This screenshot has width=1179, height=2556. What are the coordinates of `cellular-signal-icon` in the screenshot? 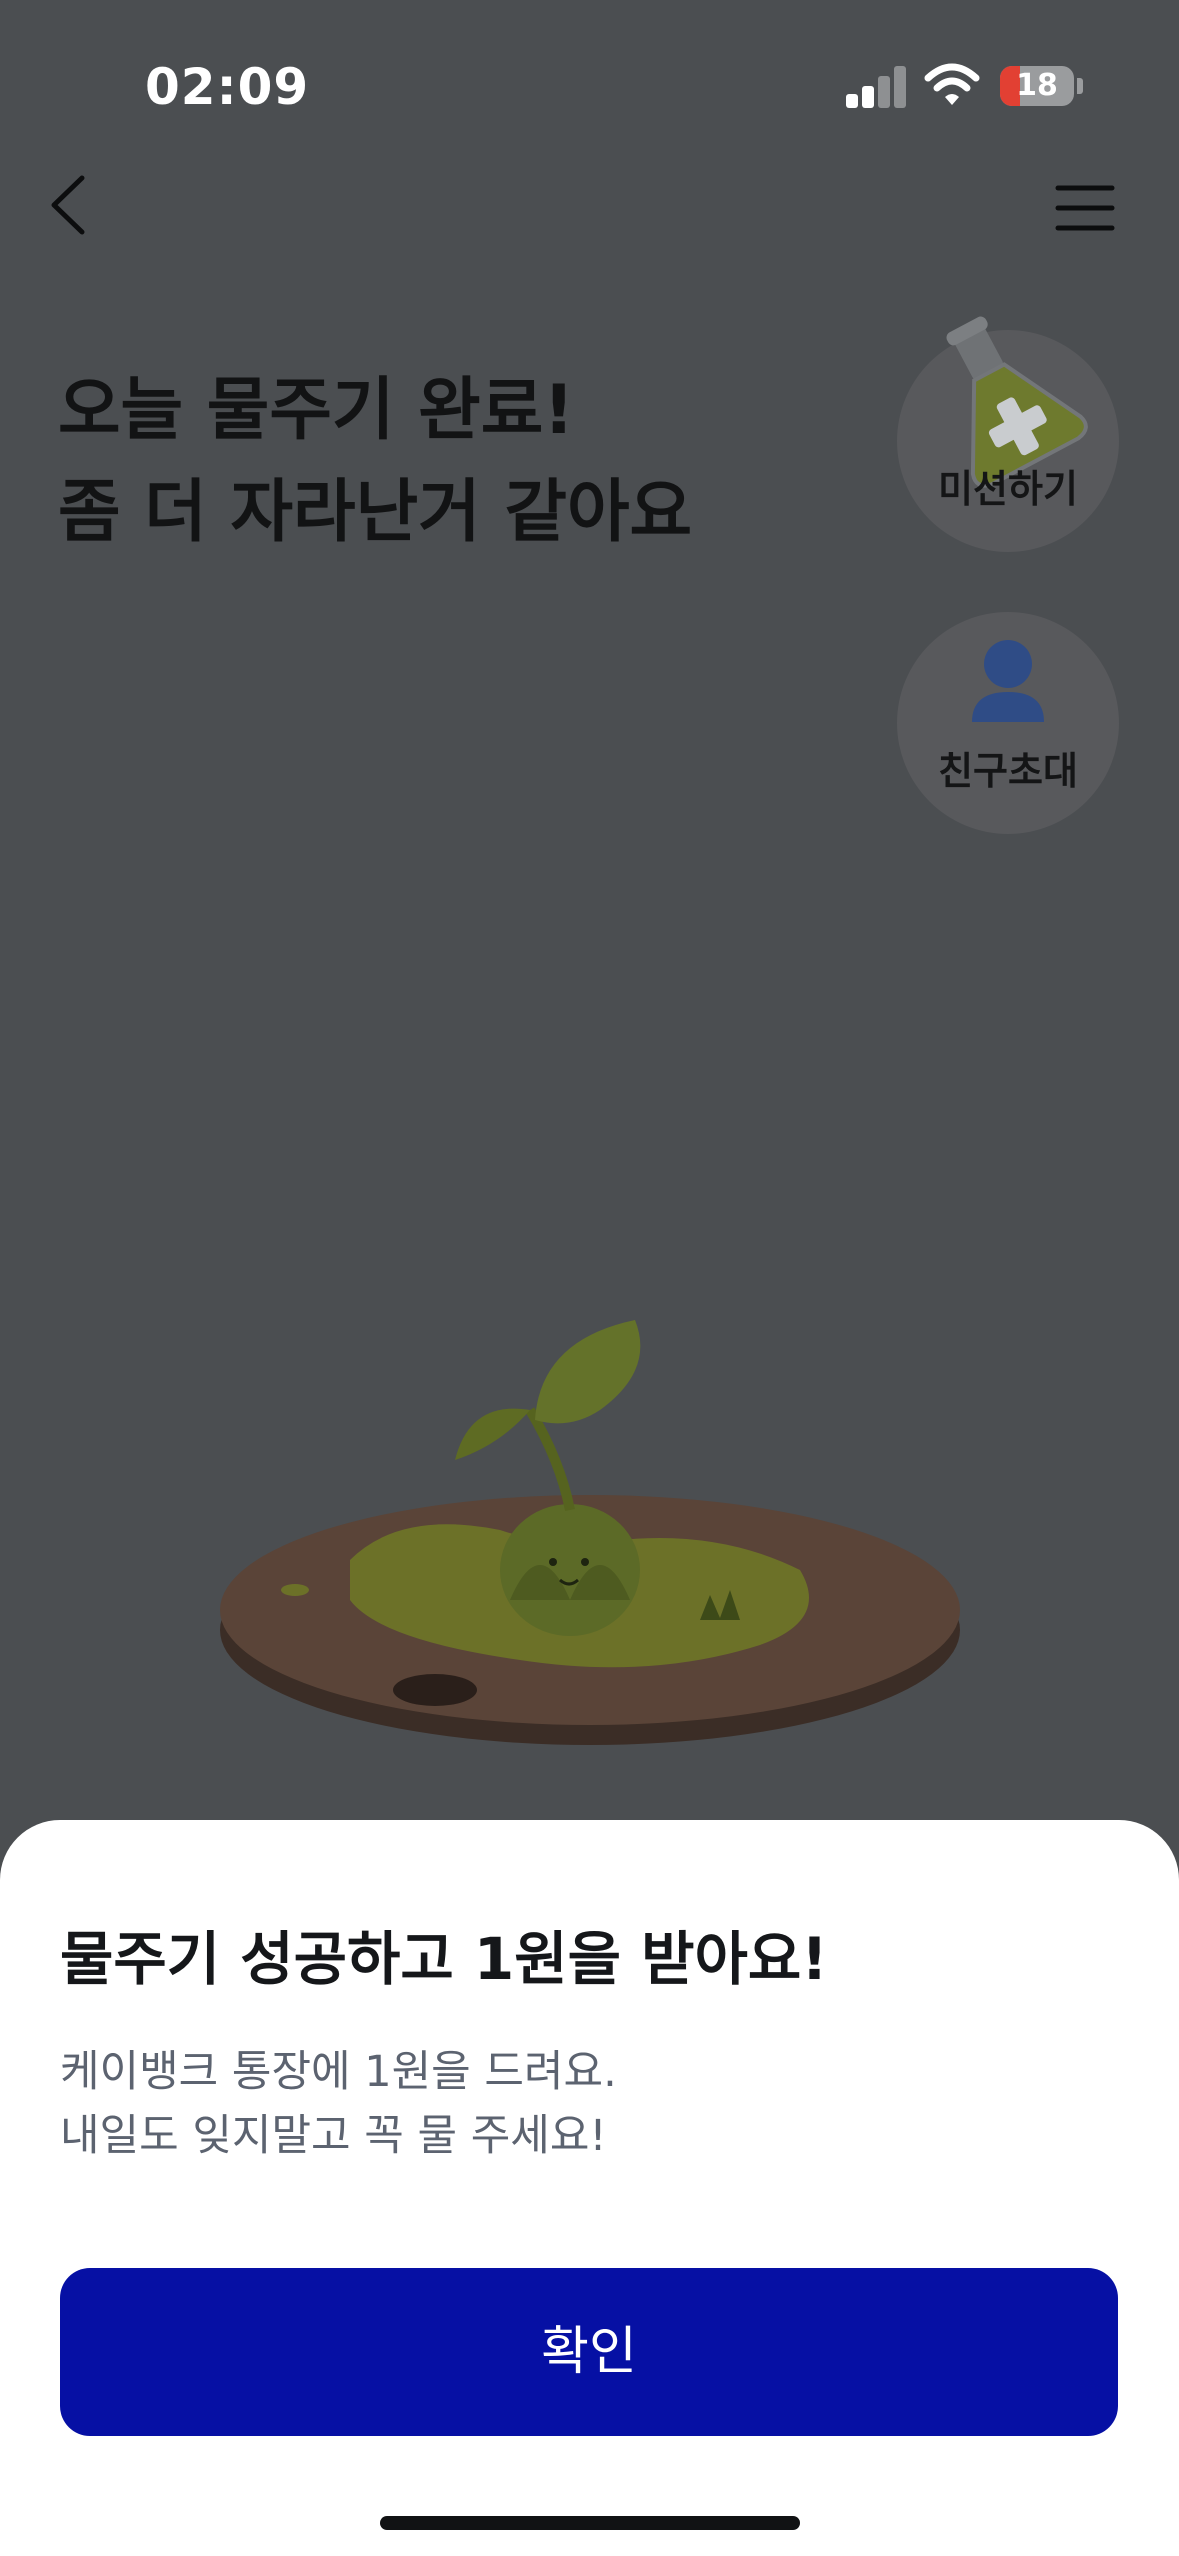 It's located at (876, 87).